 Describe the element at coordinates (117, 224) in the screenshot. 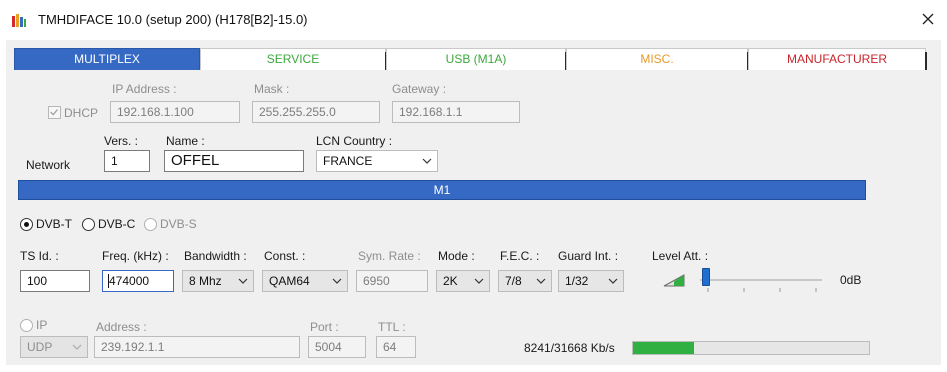

I see `dvbc-label: DVB-C` at that location.